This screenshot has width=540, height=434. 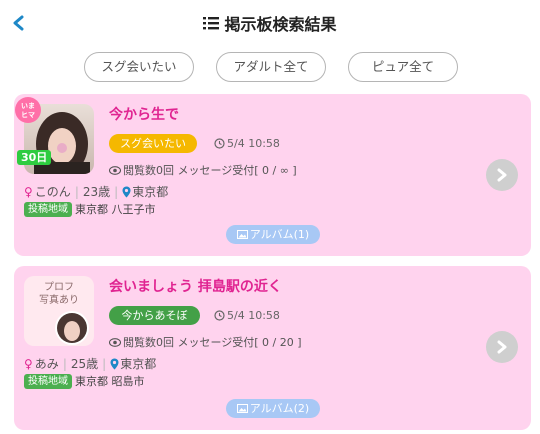 I want to click on user-info: ♀ このん | 23歳 | 東京都, so click(x=96, y=192).